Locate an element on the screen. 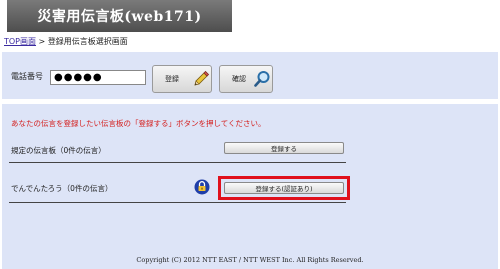  board-name-dendentaro: でんでんたろう（0件の伝言） is located at coordinates (62, 188).